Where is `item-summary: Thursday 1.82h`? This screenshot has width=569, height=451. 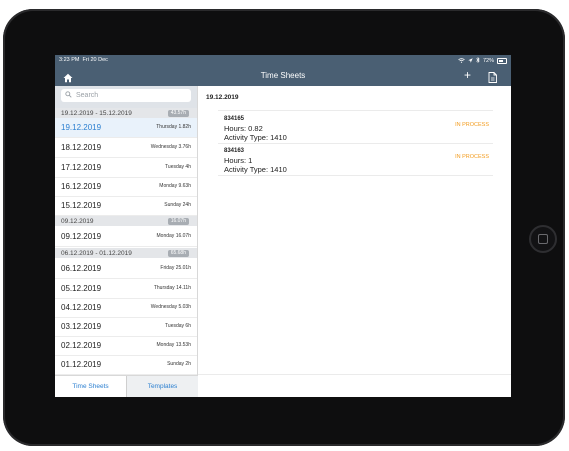
item-summary: Thursday 1.82h is located at coordinates (173, 127).